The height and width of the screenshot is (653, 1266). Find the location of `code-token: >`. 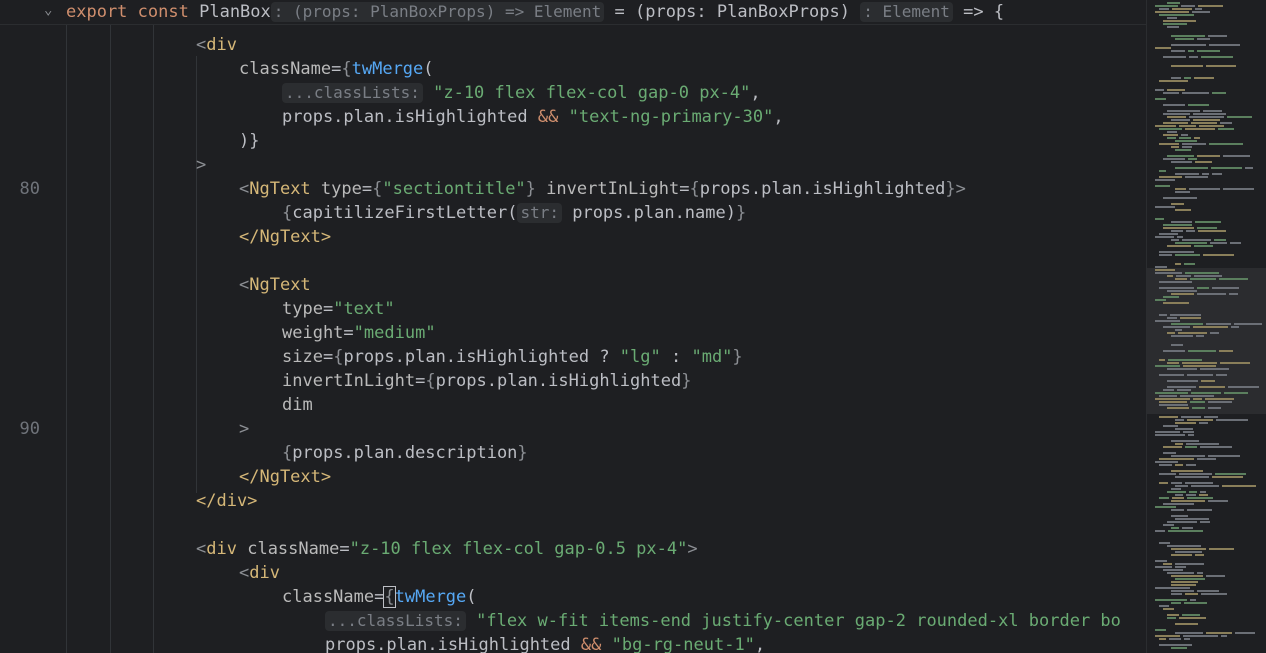

code-token: > is located at coordinates (692, 549).